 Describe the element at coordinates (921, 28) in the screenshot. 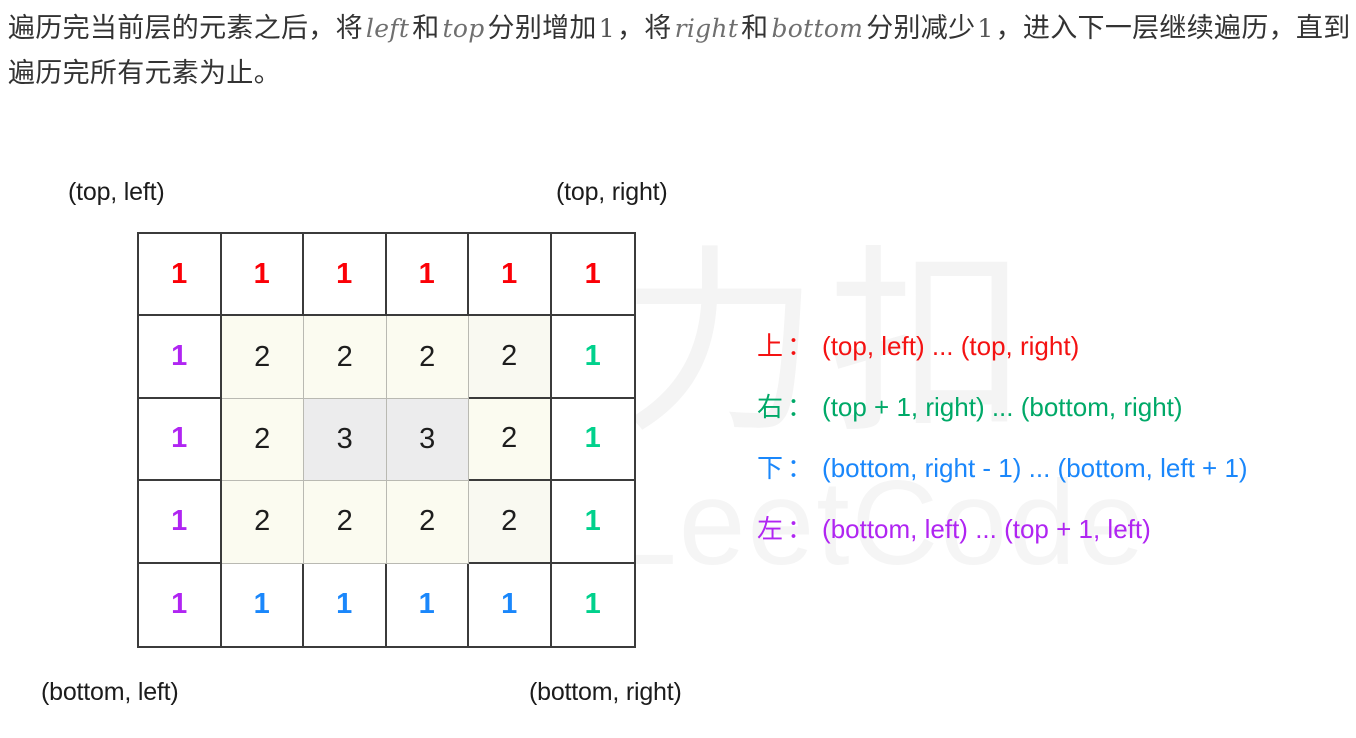

I see `paragraph-segment-6: 分别减少` at that location.